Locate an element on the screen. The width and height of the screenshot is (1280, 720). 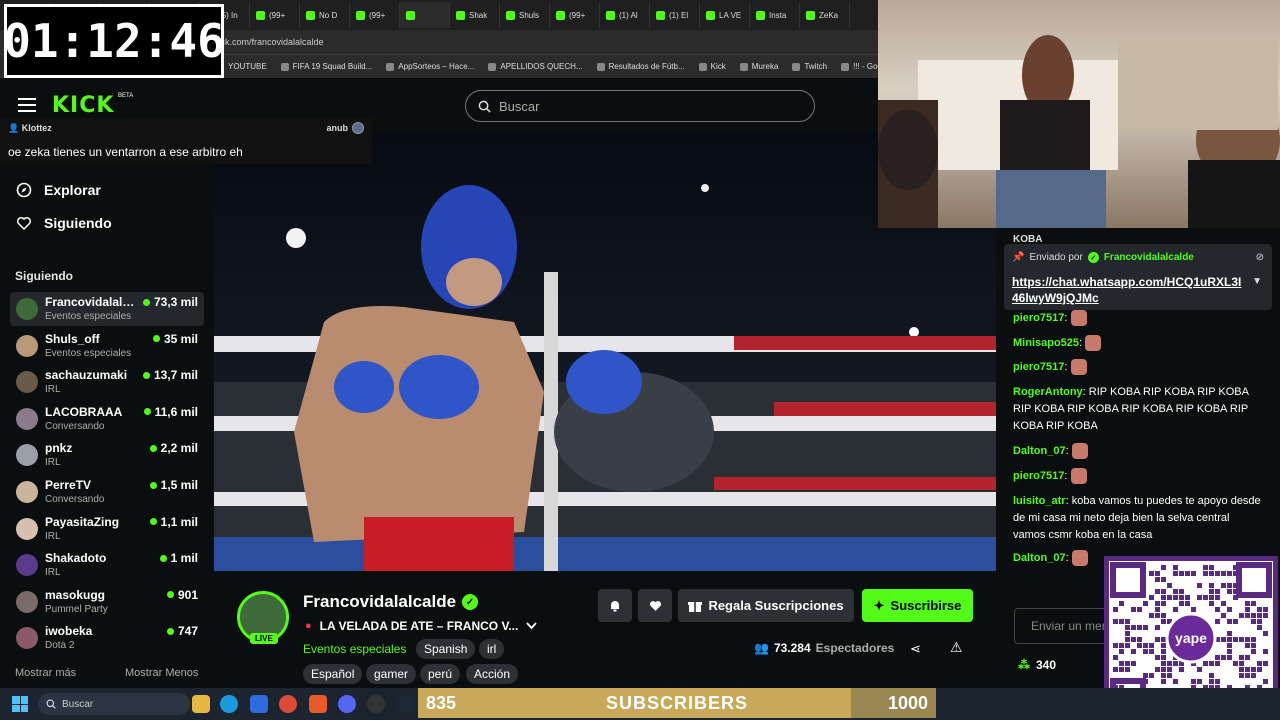
emote-icon is located at coordinates (1078, 367).